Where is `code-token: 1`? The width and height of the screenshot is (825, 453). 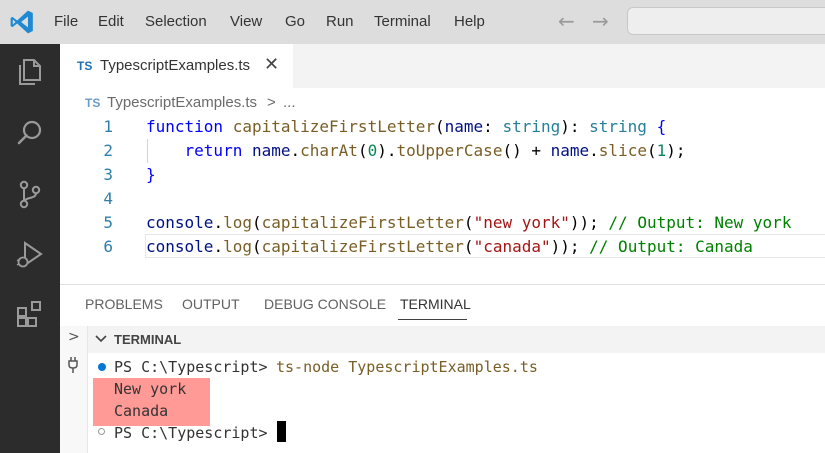 code-token: 1 is located at coordinates (661, 150).